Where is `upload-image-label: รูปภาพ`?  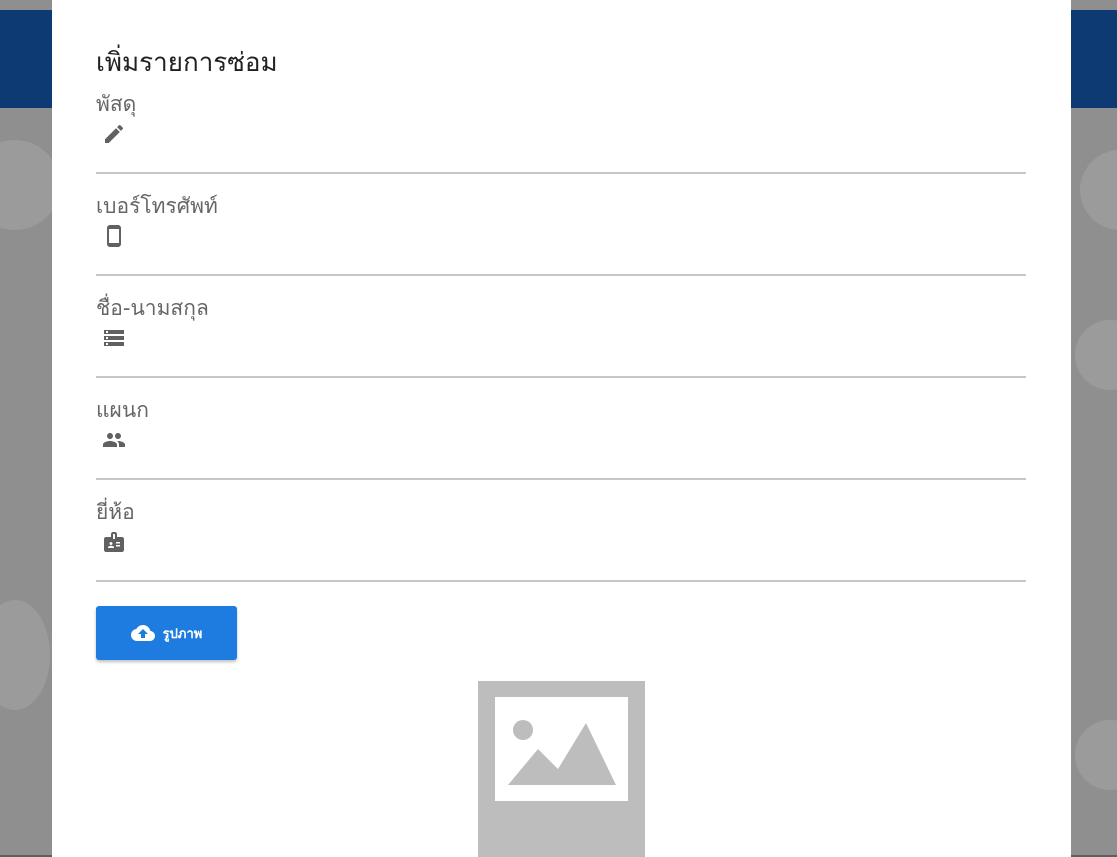
upload-image-label: รูปภาพ is located at coordinates (182, 634).